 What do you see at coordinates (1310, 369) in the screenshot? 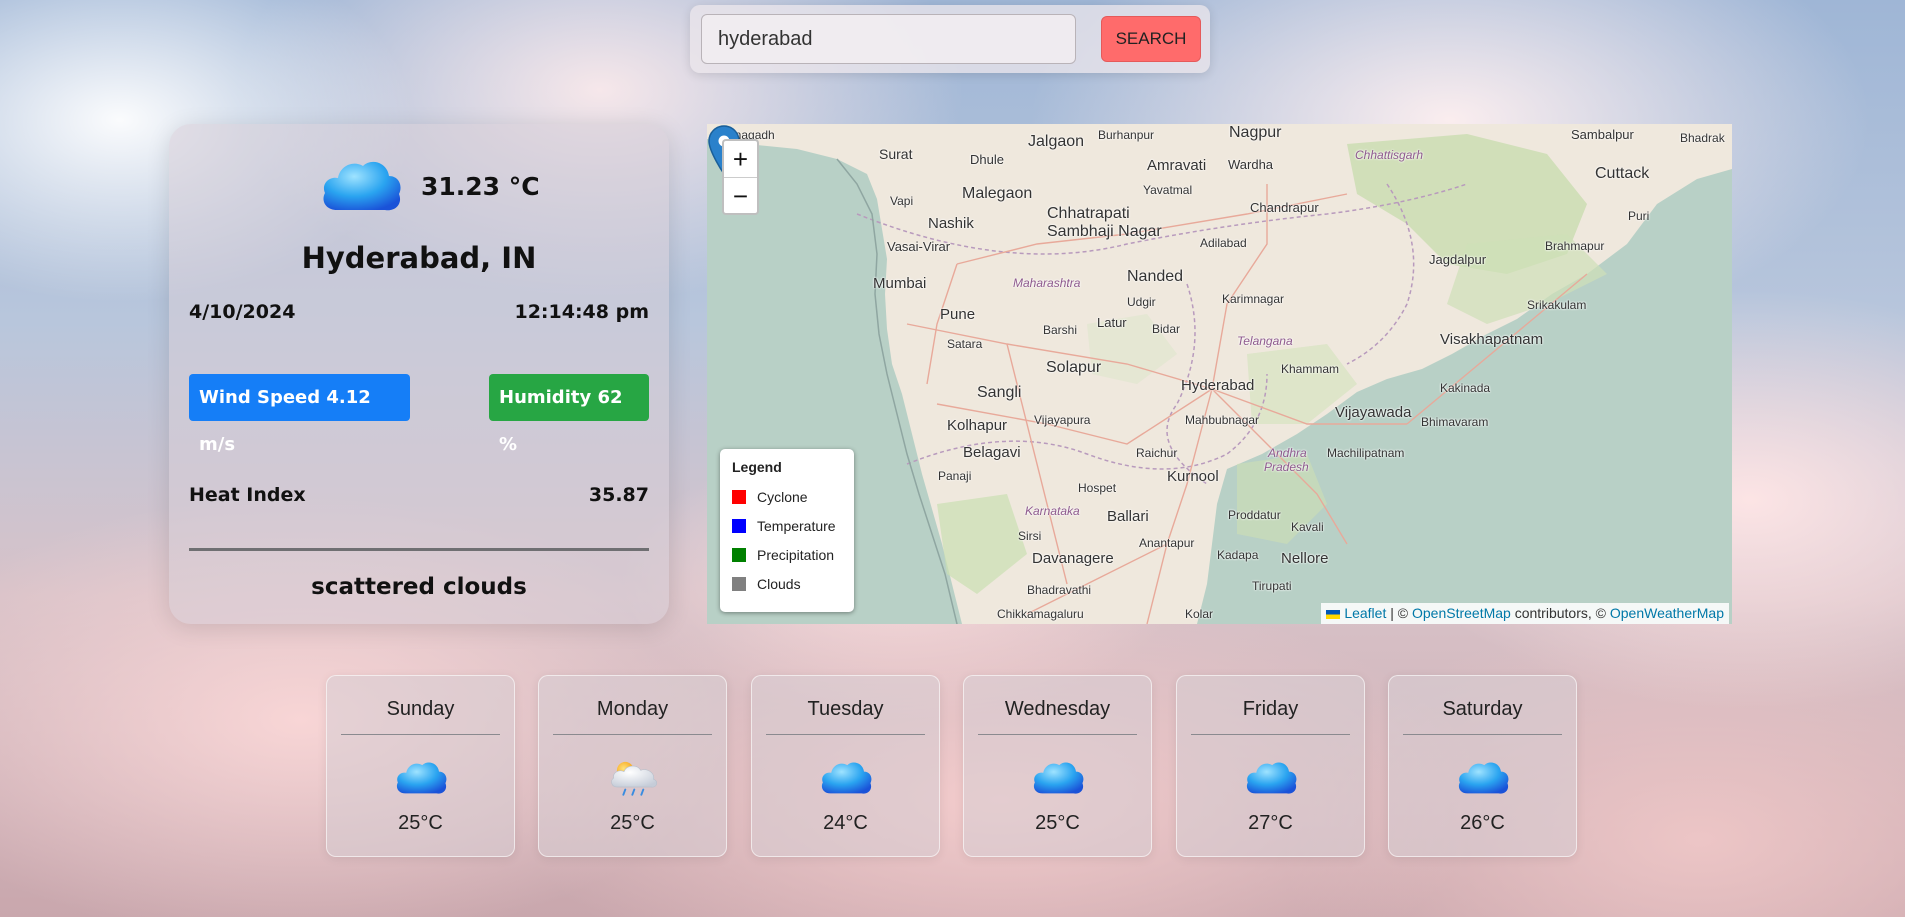
I see `map-label-khammam: Khammam` at bounding box center [1310, 369].